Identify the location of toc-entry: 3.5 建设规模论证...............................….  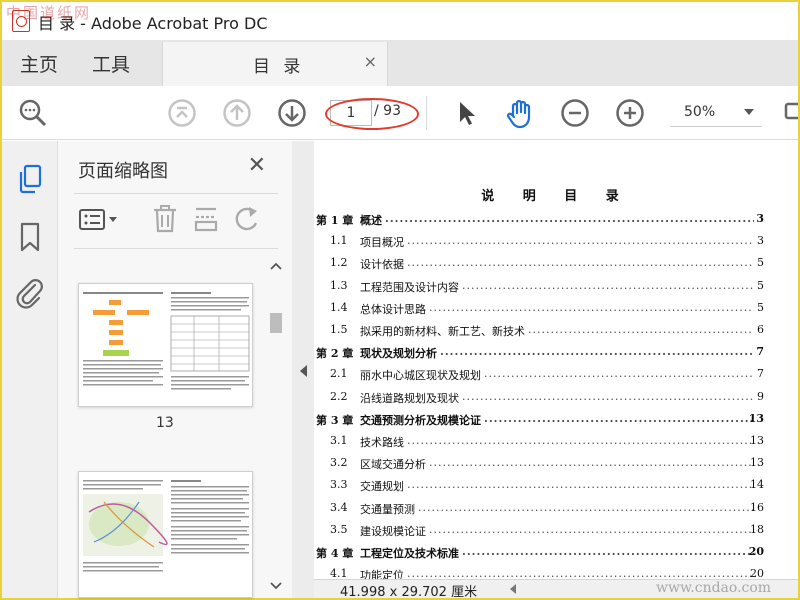
(539, 530).